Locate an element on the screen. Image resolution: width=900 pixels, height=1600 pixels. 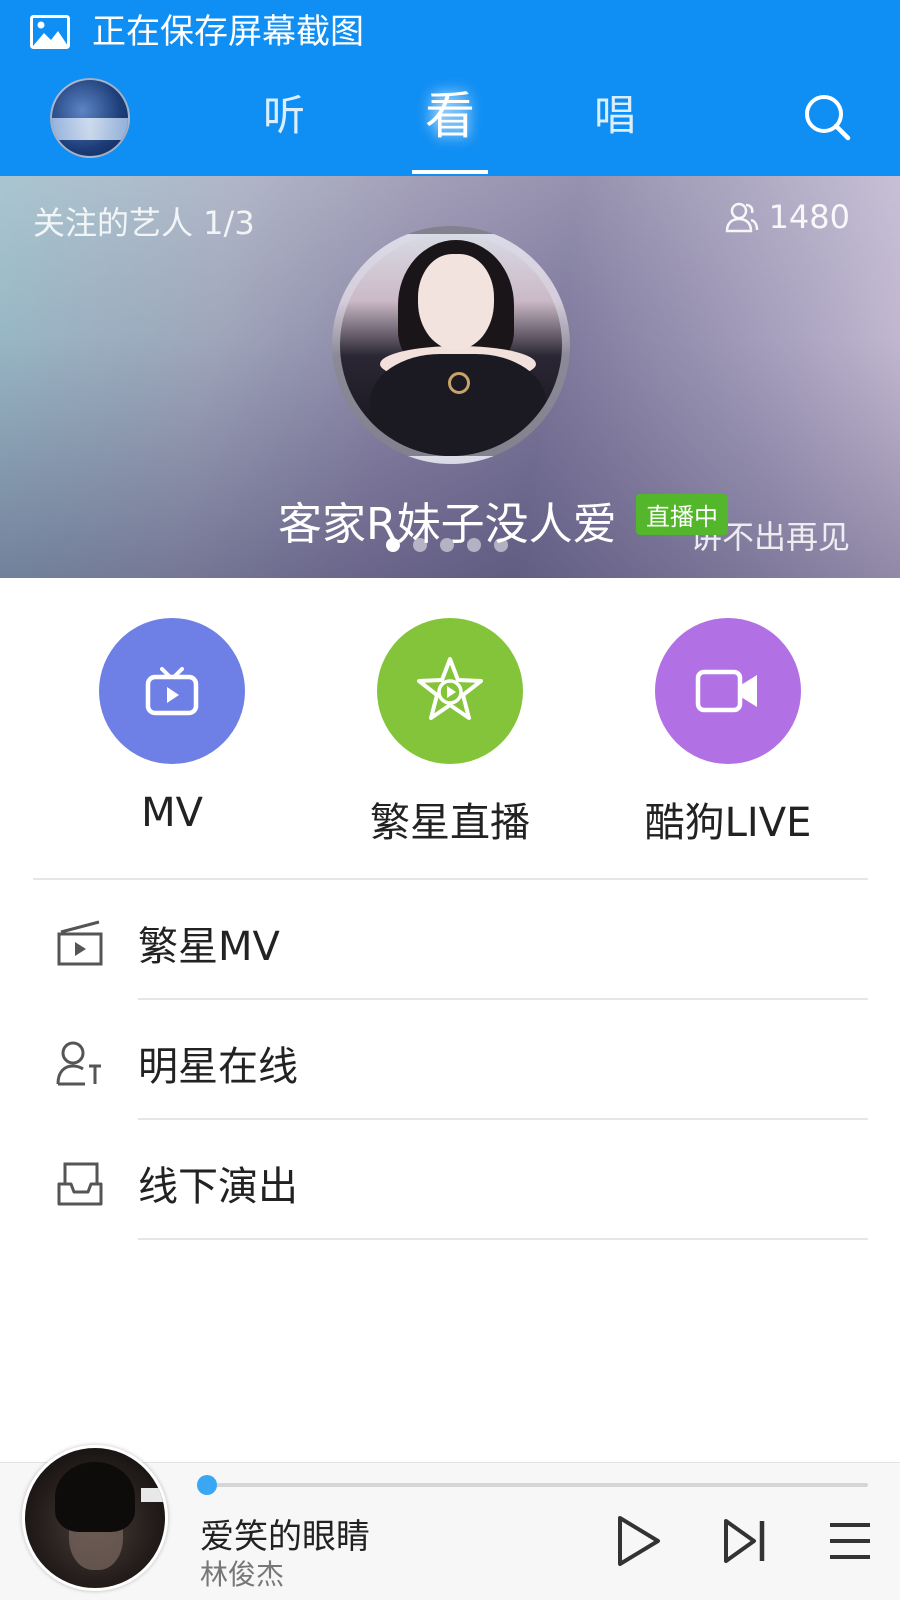
star-online-icon is located at coordinates (78, 1063).